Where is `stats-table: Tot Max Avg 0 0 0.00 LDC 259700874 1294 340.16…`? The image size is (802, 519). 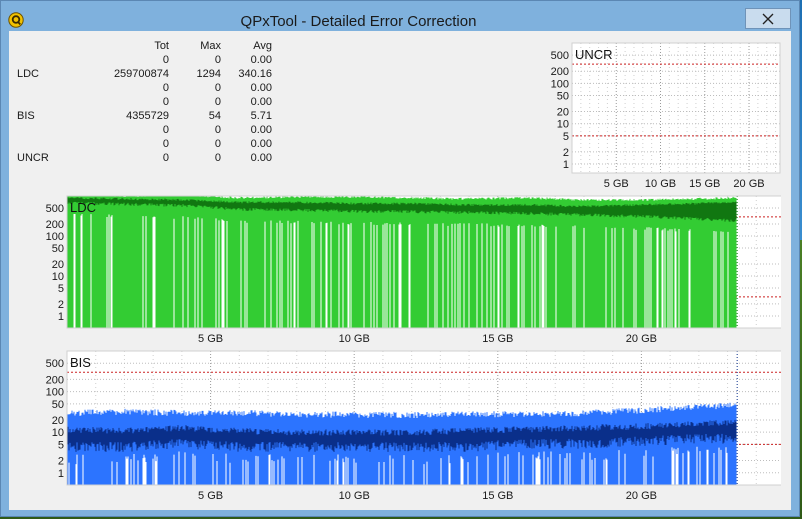 stats-table: Tot Max Avg 0 0 0.00 LDC 259700874 1294 340.16… is located at coordinates (145, 105).